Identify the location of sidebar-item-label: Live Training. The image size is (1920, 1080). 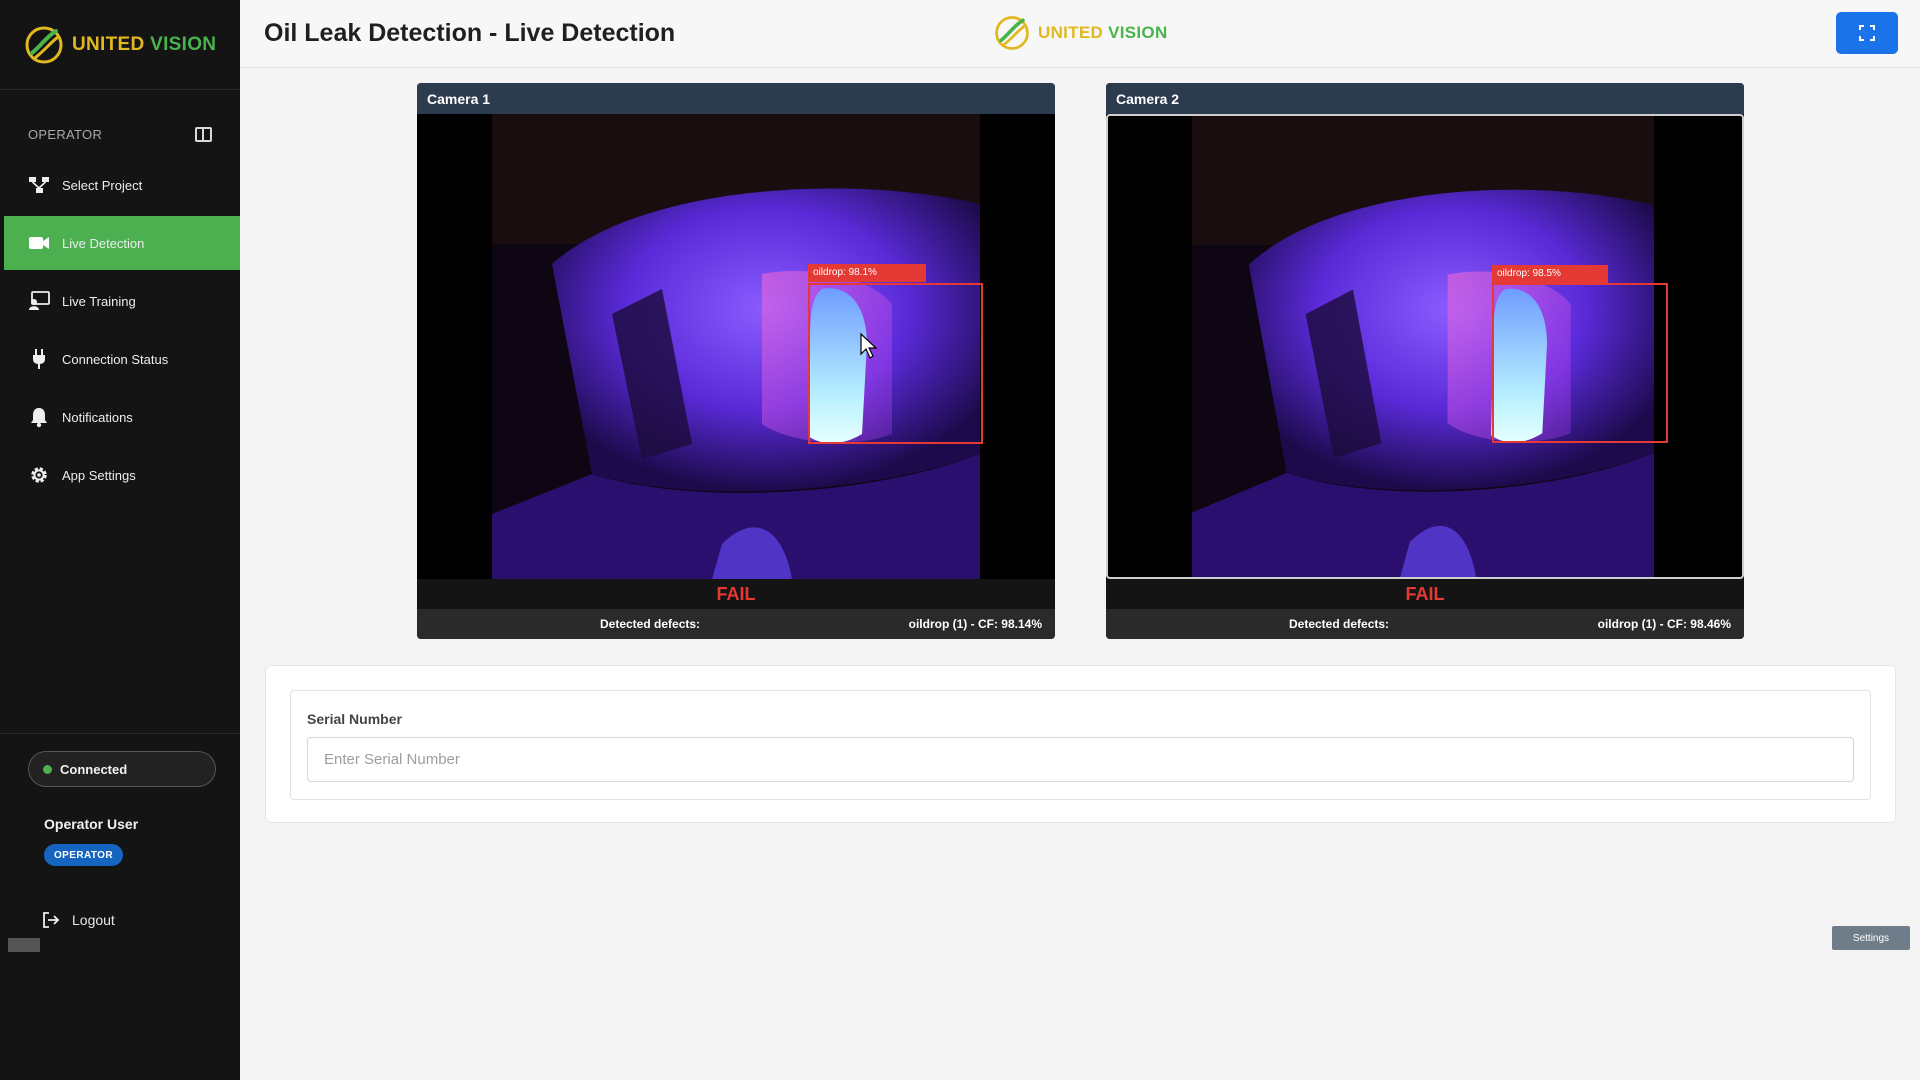
(99, 301).